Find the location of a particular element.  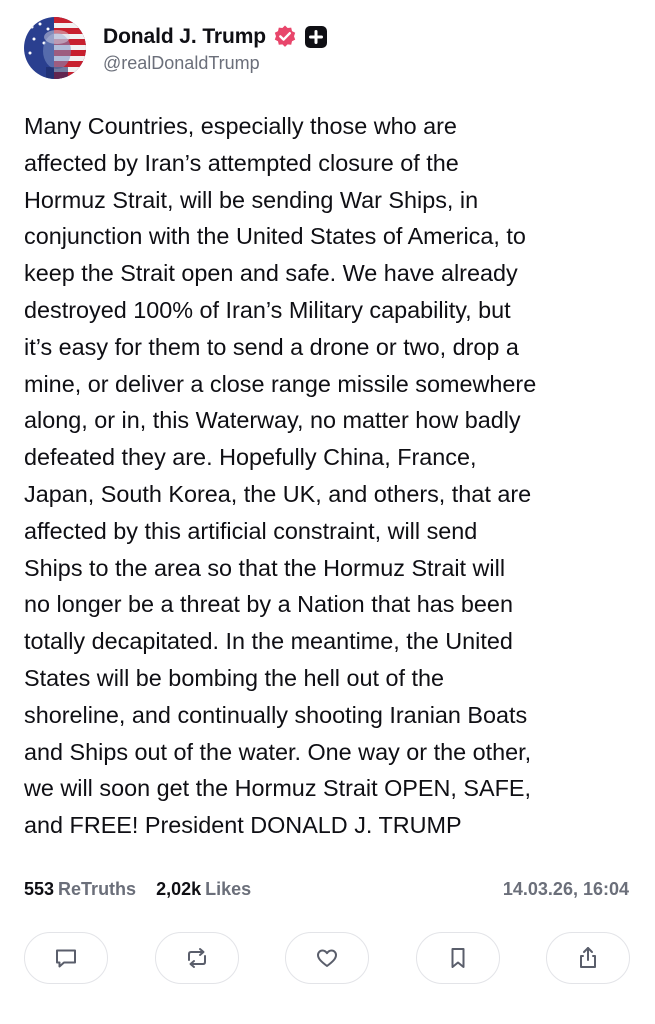

retruths-stat: 553 ReTruths is located at coordinates (80, 889).